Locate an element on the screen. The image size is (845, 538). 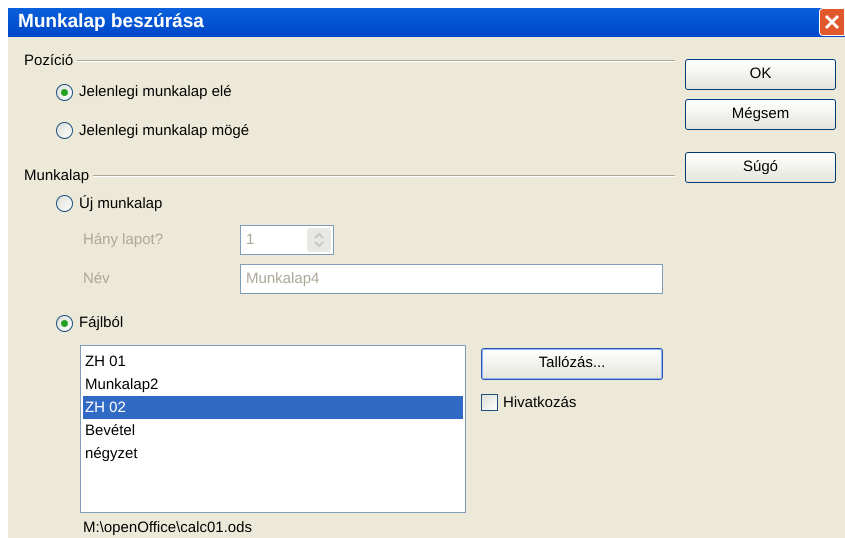
checkbox-label: Hivatkozás is located at coordinates (539, 403).